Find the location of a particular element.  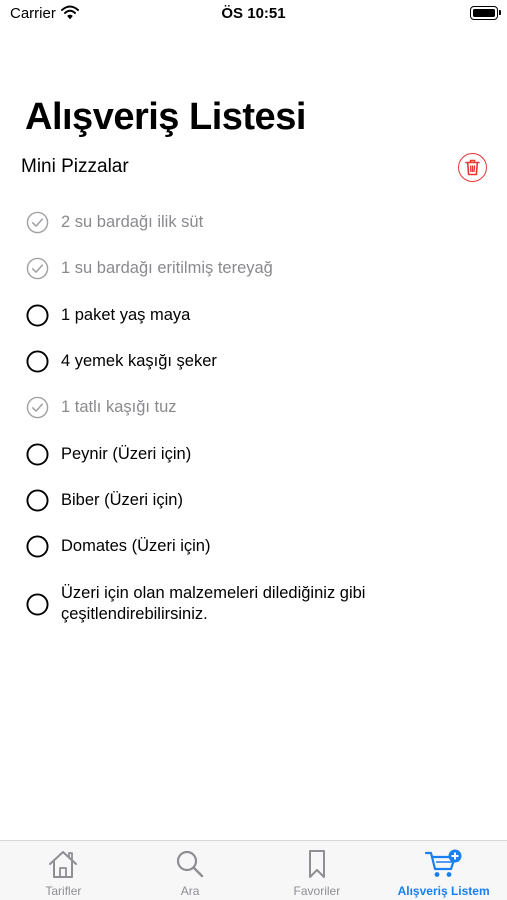

page-title: Alışveriş Listesi is located at coordinates (165, 117).